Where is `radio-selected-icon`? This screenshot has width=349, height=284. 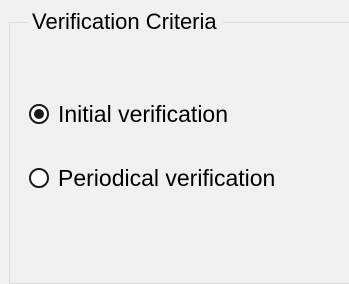 radio-selected-icon is located at coordinates (39, 114).